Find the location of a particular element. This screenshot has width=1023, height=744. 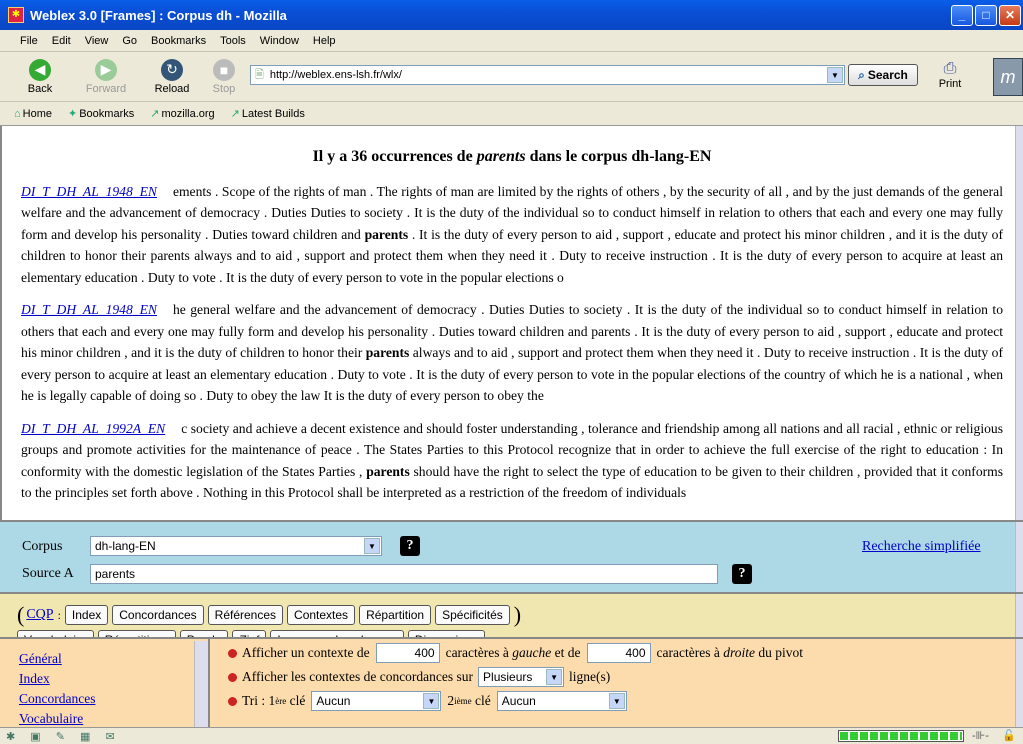

stop-button: ■ Stop is located at coordinates (224, 76).